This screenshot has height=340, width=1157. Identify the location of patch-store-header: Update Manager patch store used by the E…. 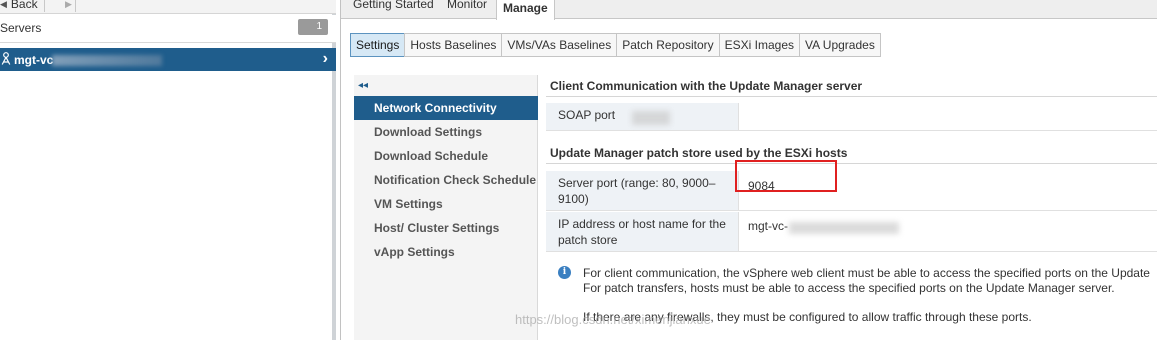
(851, 153).